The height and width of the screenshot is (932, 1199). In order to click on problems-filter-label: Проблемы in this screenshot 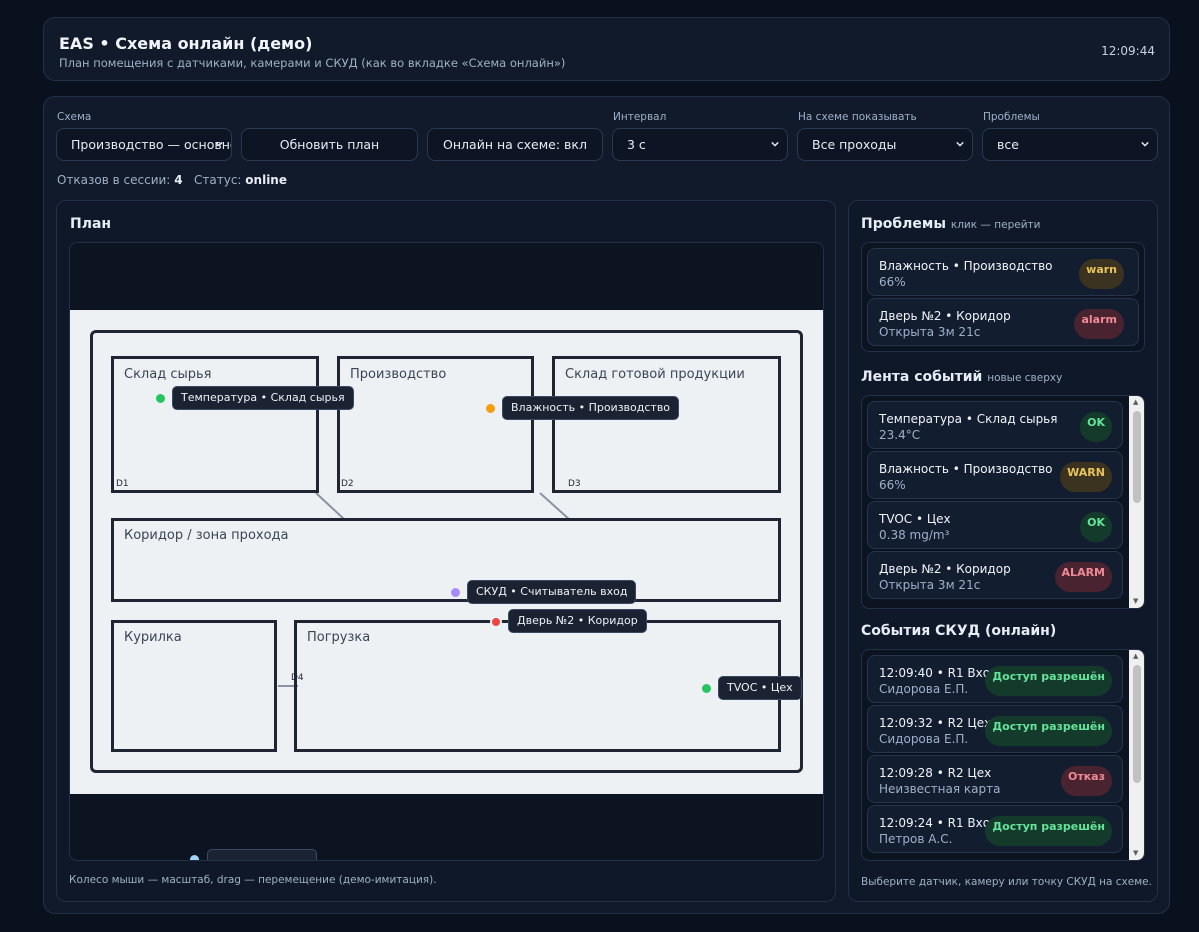, I will do `click(1011, 117)`.